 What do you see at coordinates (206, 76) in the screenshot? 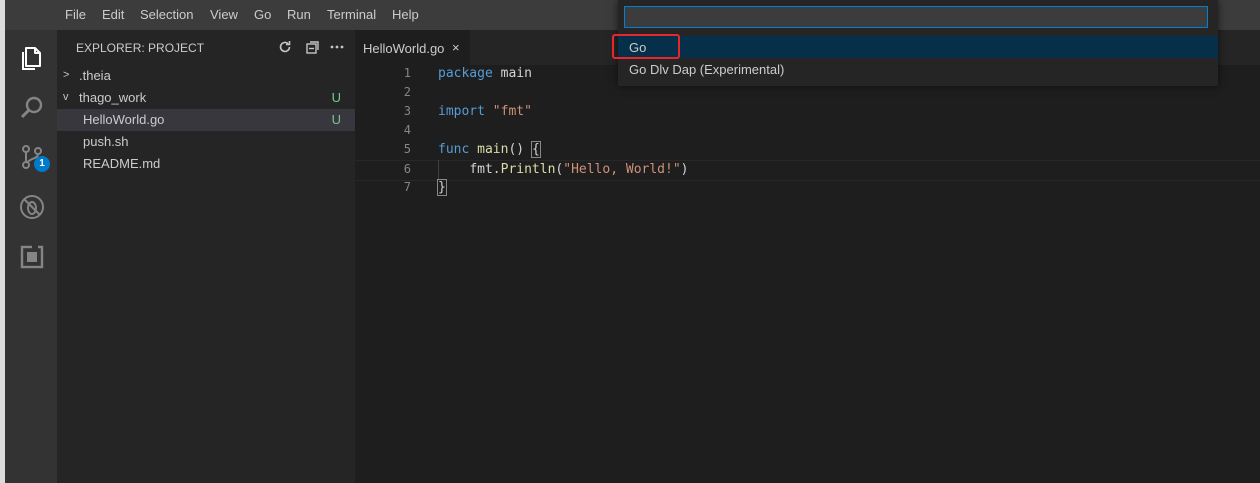
I see `tree-item-theia: > .theia` at bounding box center [206, 76].